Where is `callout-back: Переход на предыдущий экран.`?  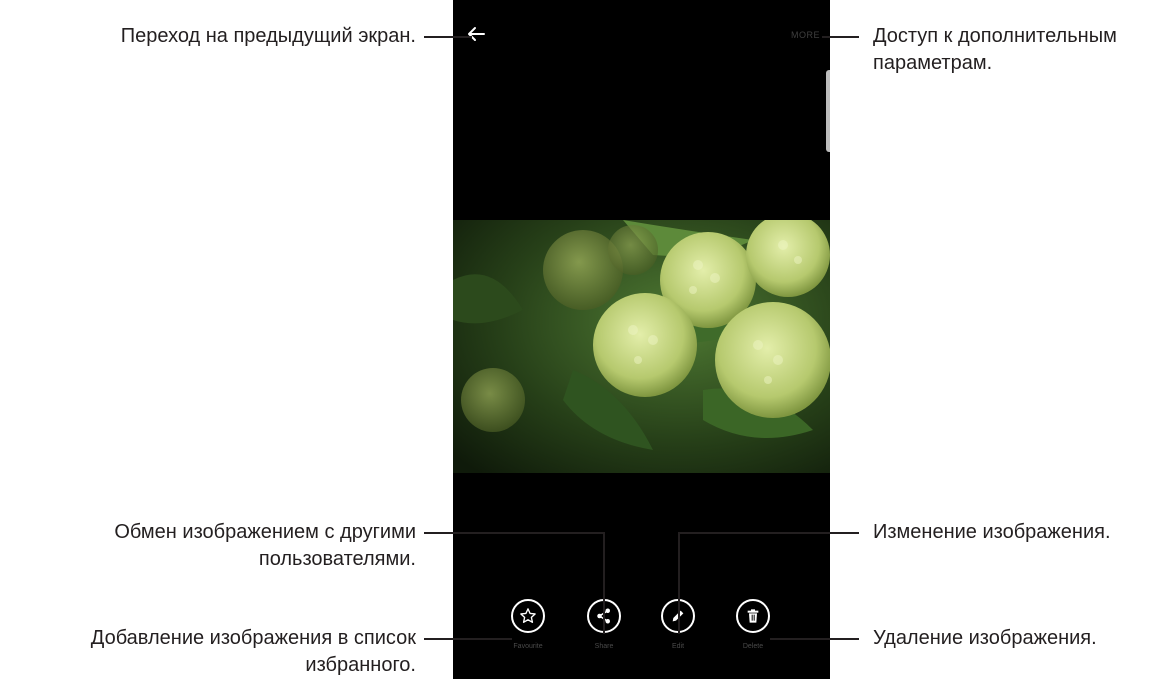 callout-back: Переход на предыдущий экран. is located at coordinates (268, 36).